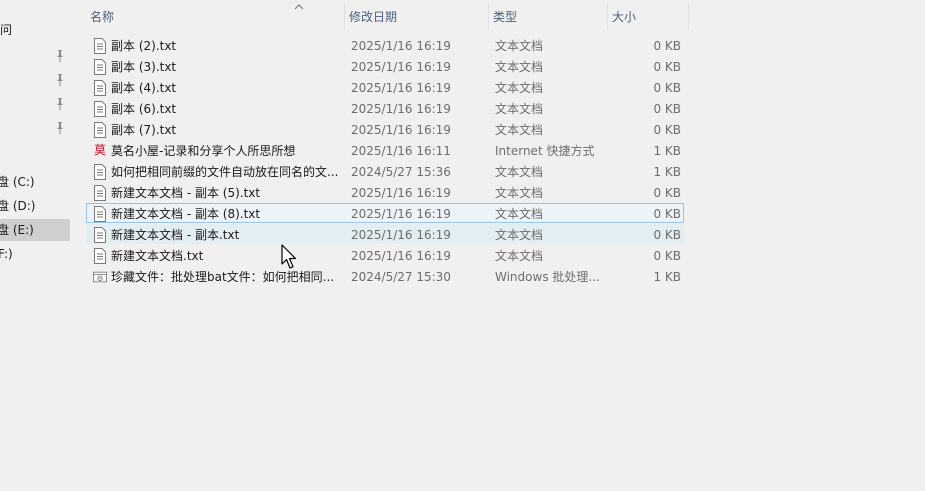  I want to click on nav-item-label: 盘 (E:), so click(17, 230).